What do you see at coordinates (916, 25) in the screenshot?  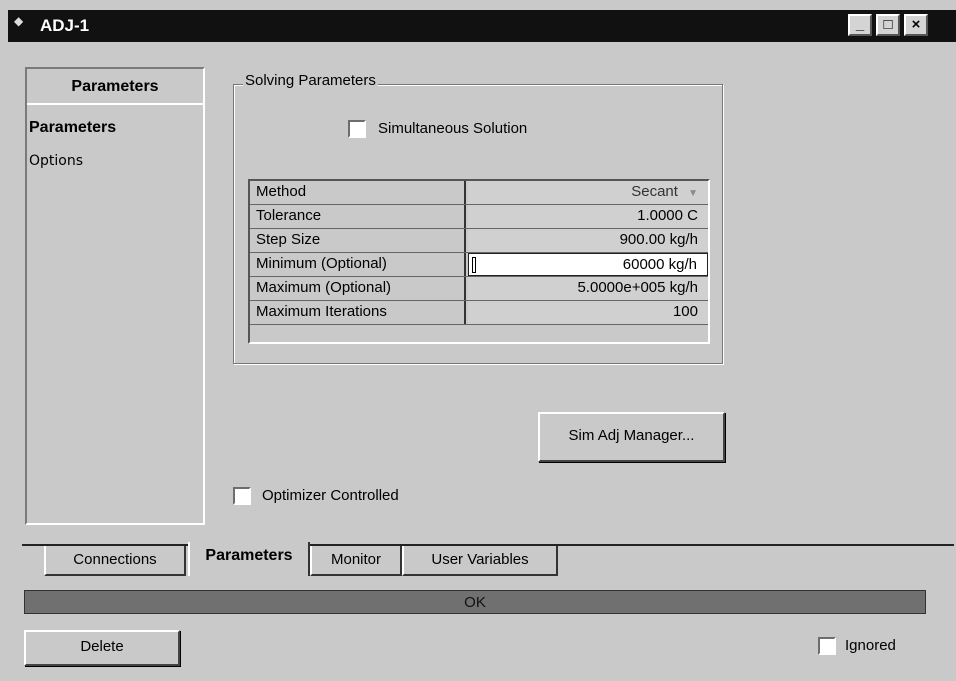 I see `close-button: ×` at bounding box center [916, 25].